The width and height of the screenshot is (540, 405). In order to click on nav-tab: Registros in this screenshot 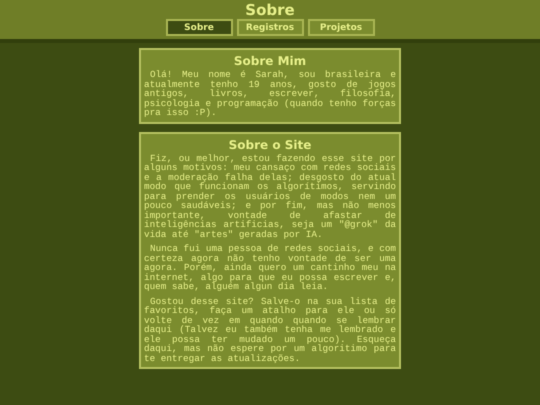, I will do `click(270, 27)`.